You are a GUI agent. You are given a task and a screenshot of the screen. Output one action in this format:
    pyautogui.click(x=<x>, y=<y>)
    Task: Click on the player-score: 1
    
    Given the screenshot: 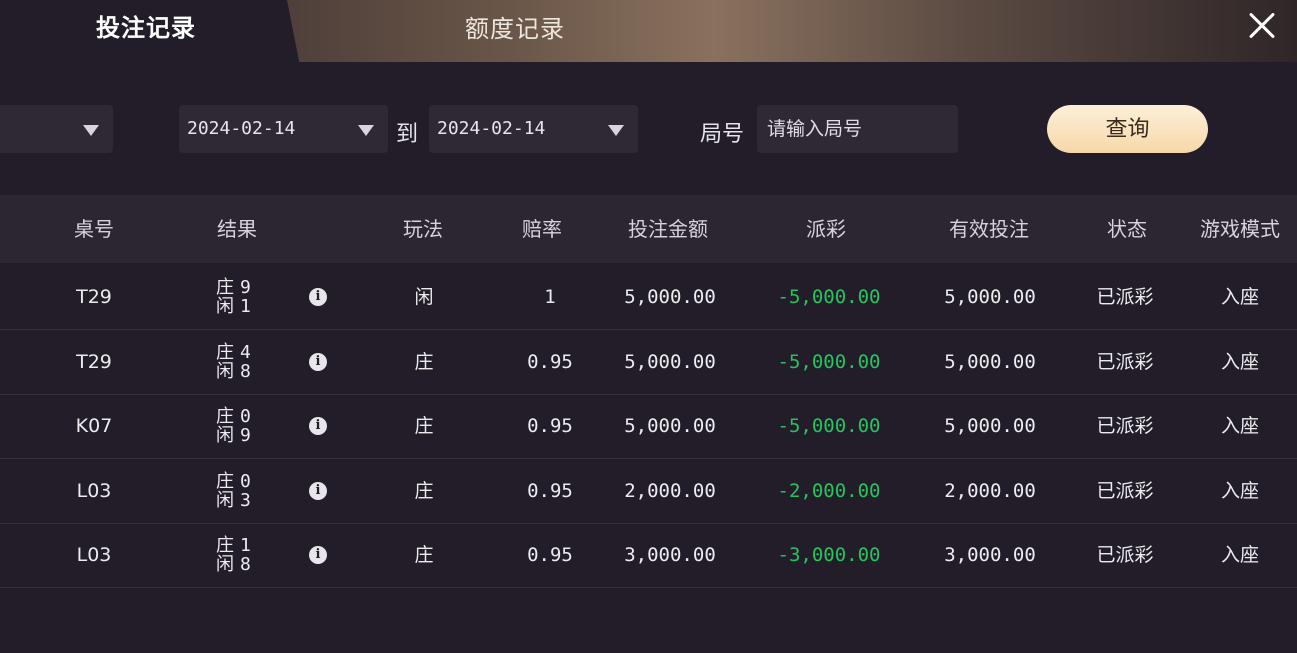 What is the action you would take?
    pyautogui.click(x=245, y=306)
    